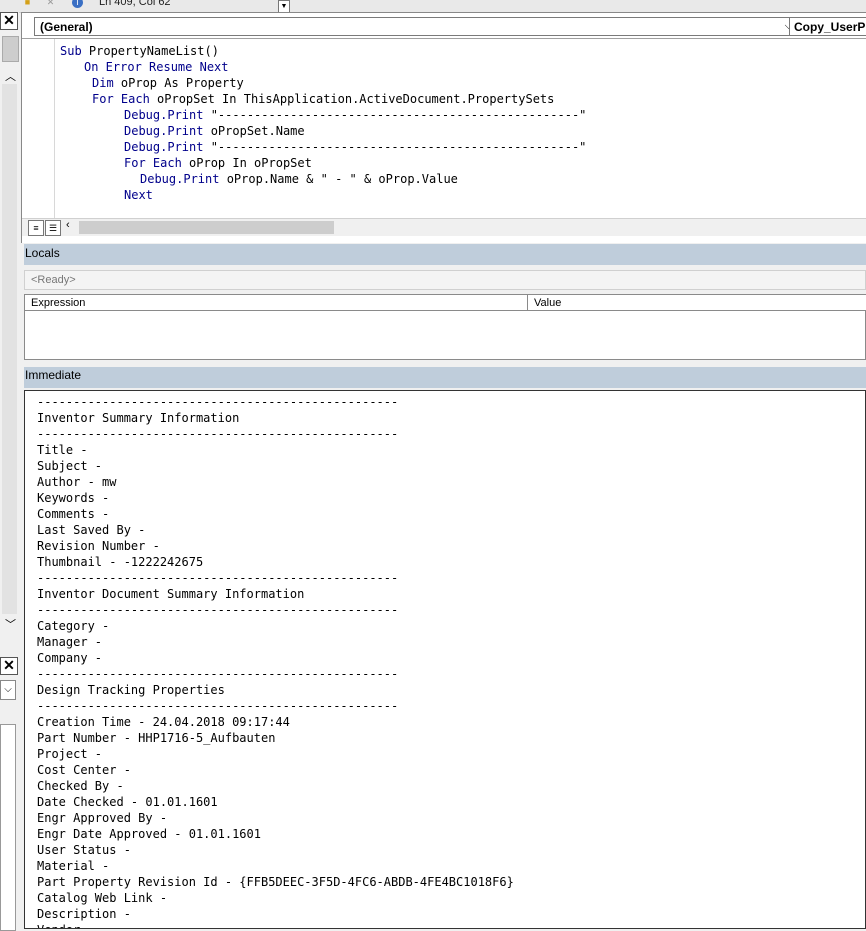 The height and width of the screenshot is (931, 866). What do you see at coordinates (8, 690) in the screenshot?
I see `dropdown-chevron-icon: ⌵` at bounding box center [8, 690].